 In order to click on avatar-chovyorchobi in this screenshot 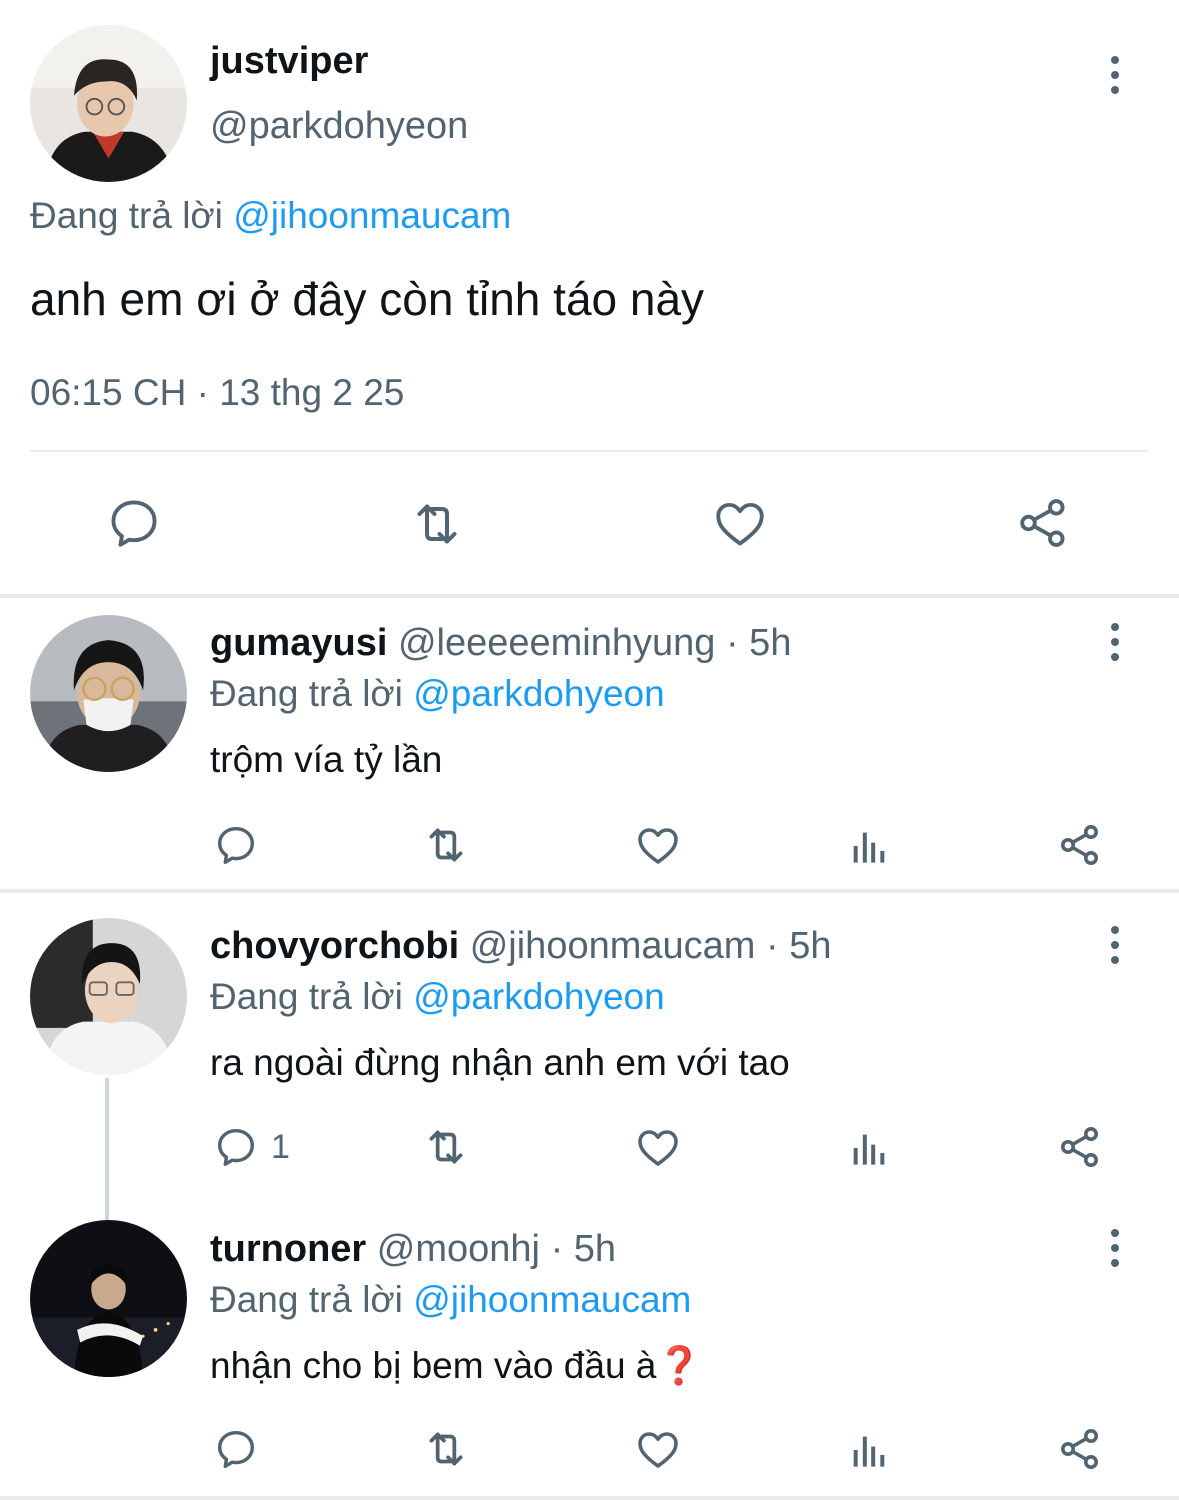, I will do `click(108, 996)`.